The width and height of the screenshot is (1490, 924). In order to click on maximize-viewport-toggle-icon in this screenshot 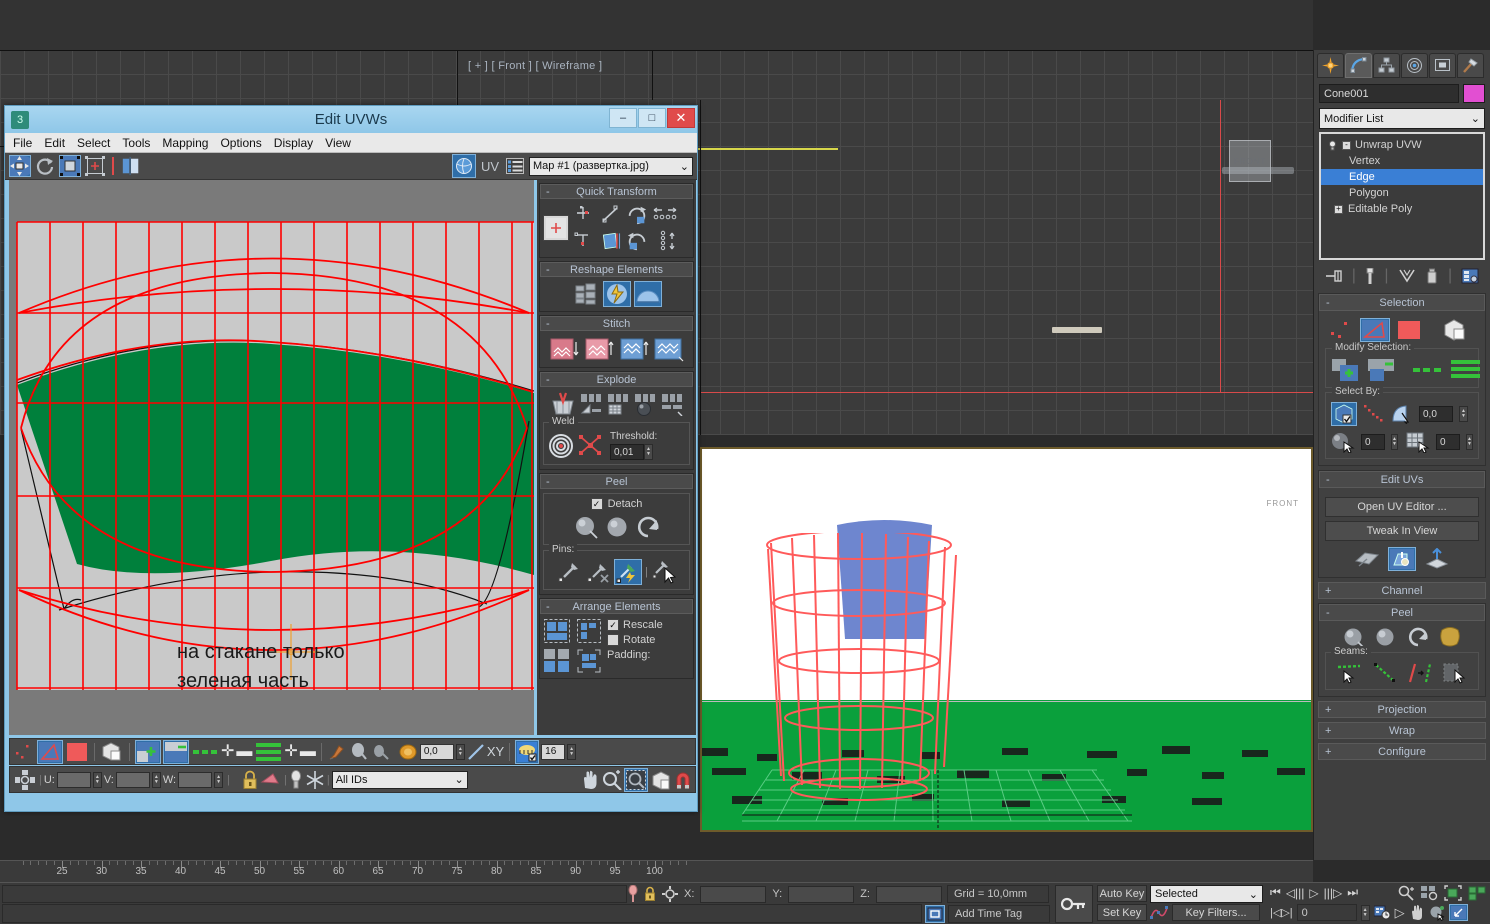, I will do `click(1458, 912)`.